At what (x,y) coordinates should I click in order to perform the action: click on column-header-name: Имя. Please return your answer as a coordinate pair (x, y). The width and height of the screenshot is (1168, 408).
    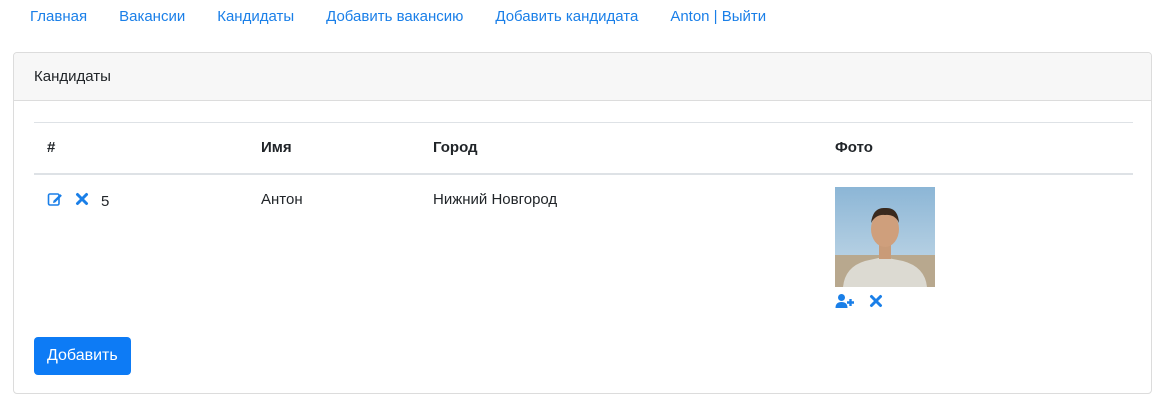
    Looking at the image, I should click on (276, 147).